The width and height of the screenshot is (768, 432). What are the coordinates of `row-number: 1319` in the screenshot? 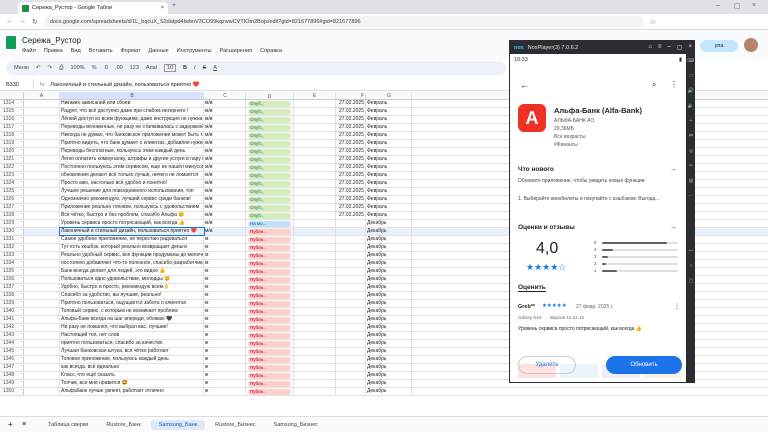 It's located at (12, 143).